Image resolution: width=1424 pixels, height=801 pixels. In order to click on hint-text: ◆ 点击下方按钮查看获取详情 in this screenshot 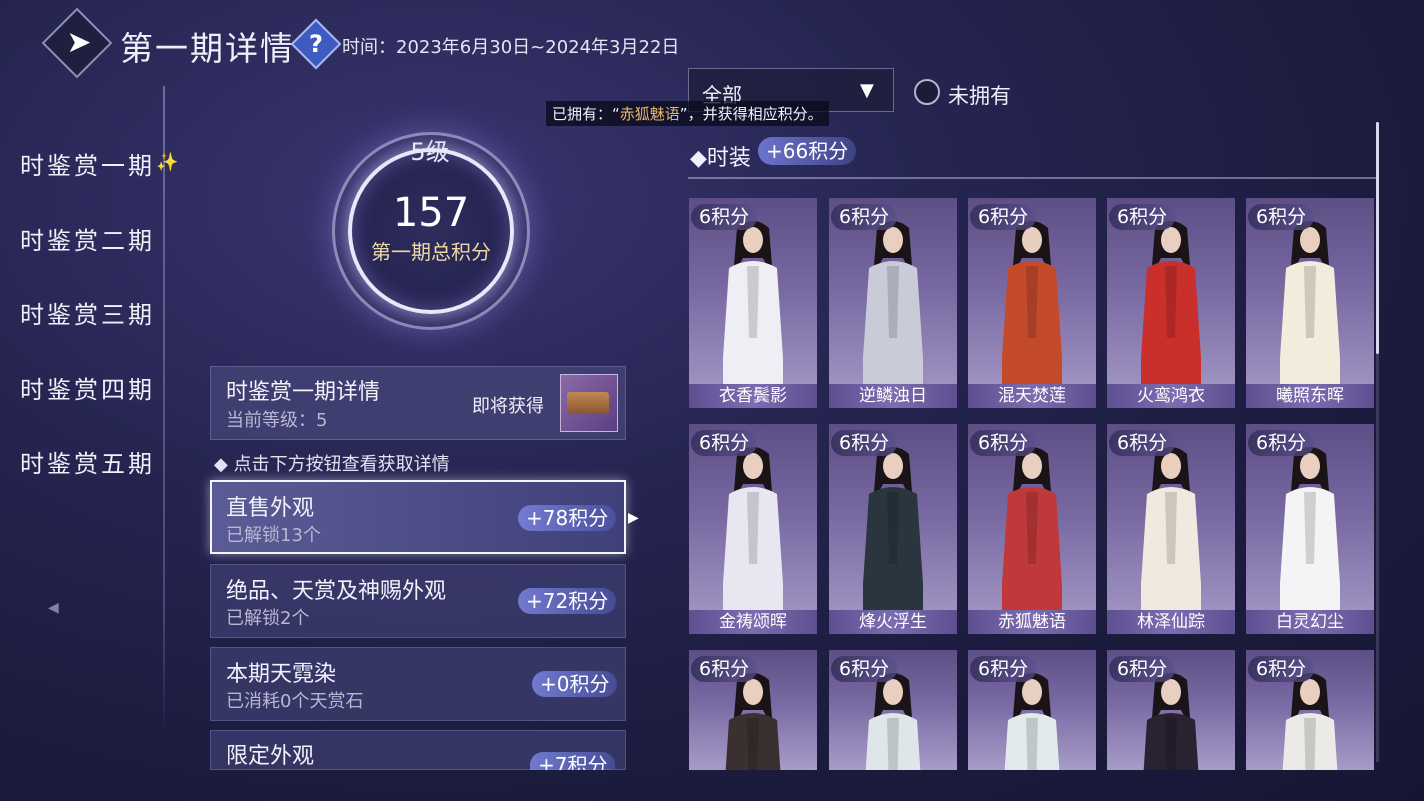, I will do `click(332, 464)`.